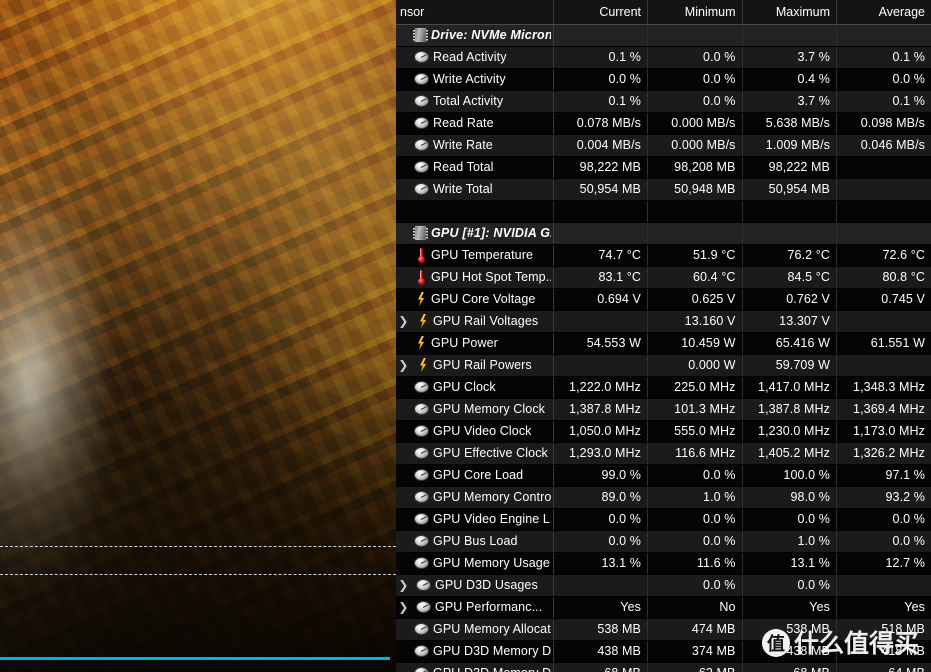  I want to click on table-row: Read Total 98,222 MB 98,208 MB 98,222 MB, so click(663, 167).